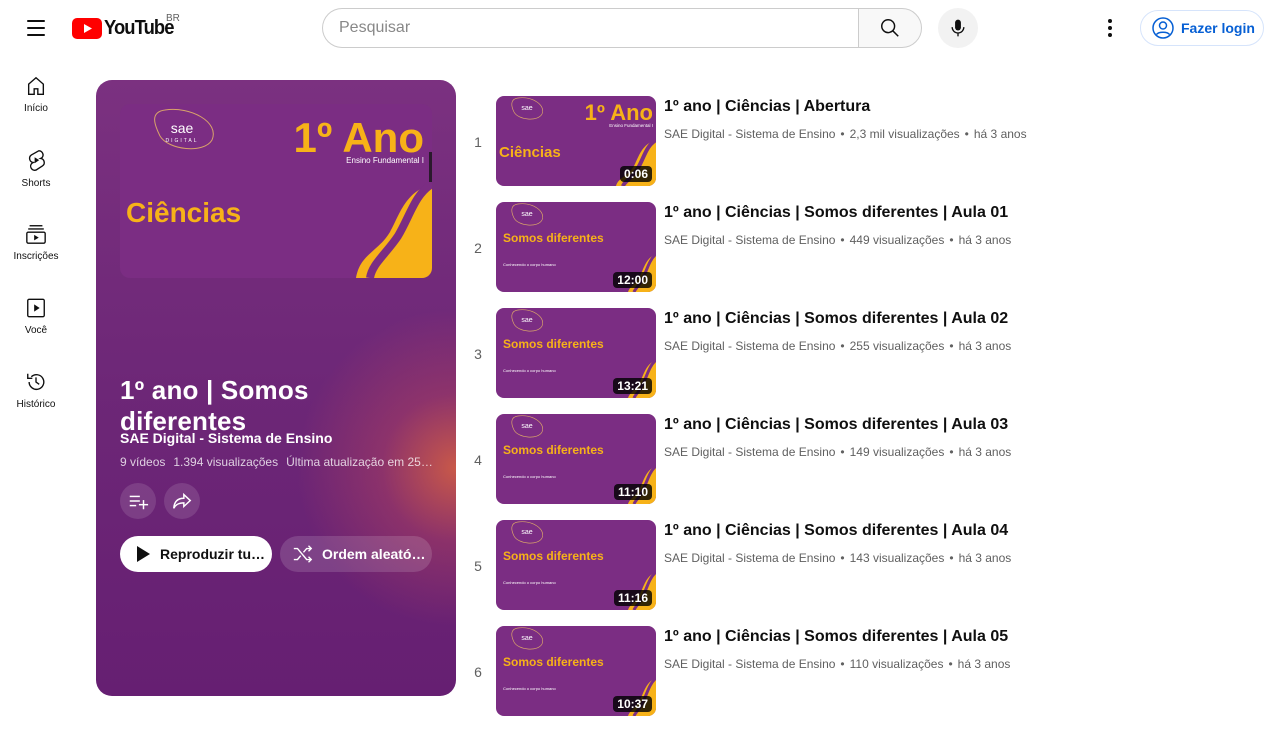 The height and width of the screenshot is (732, 1280). Describe the element at coordinates (36, 330) in the screenshot. I see `sidebar-item-label: Você` at that location.